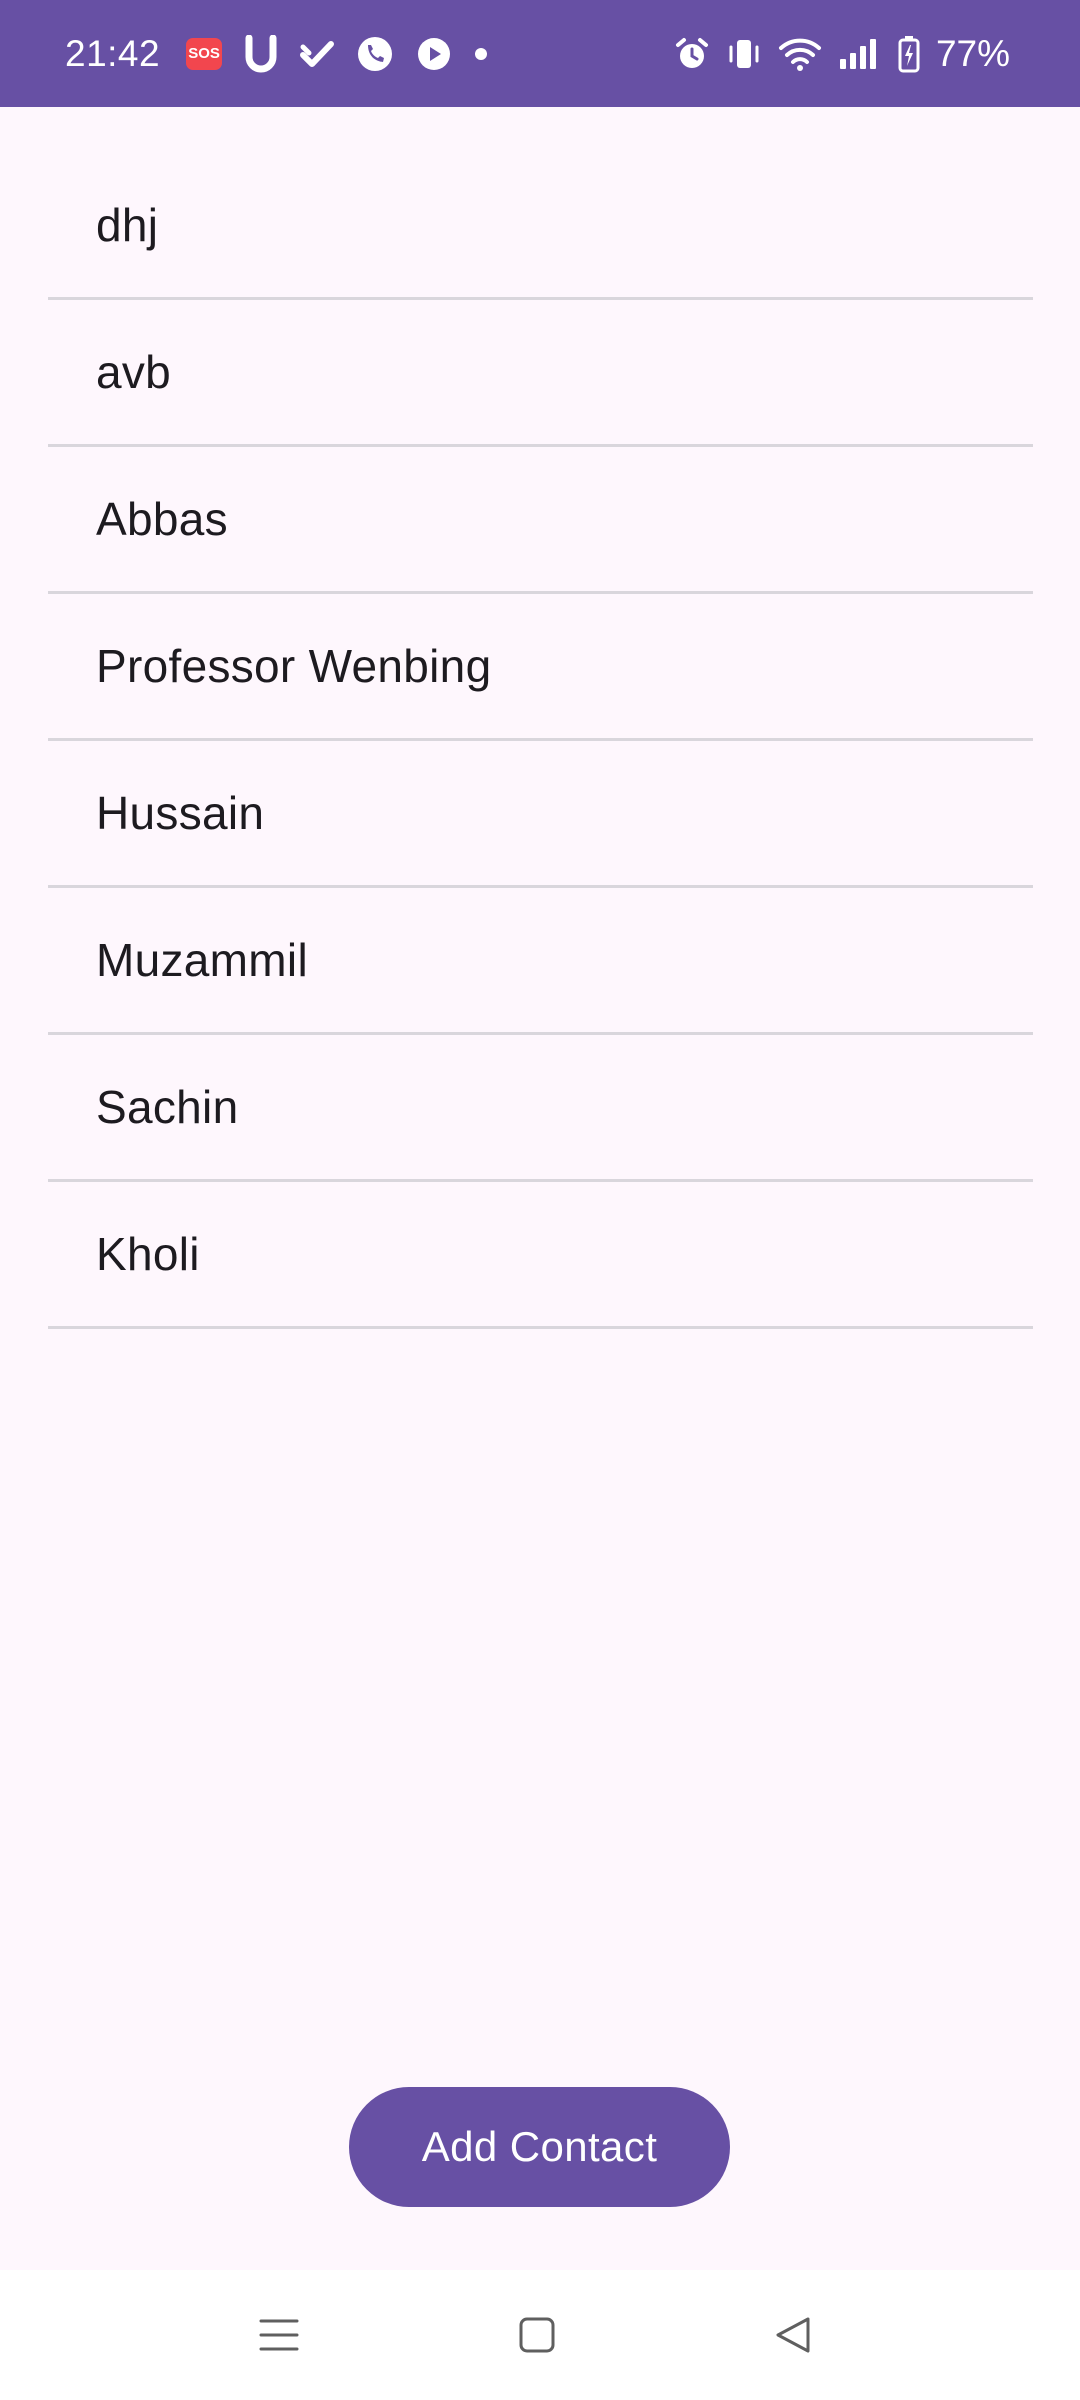 The height and width of the screenshot is (2400, 1080). Describe the element at coordinates (909, 54) in the screenshot. I see `battery-icon` at that location.